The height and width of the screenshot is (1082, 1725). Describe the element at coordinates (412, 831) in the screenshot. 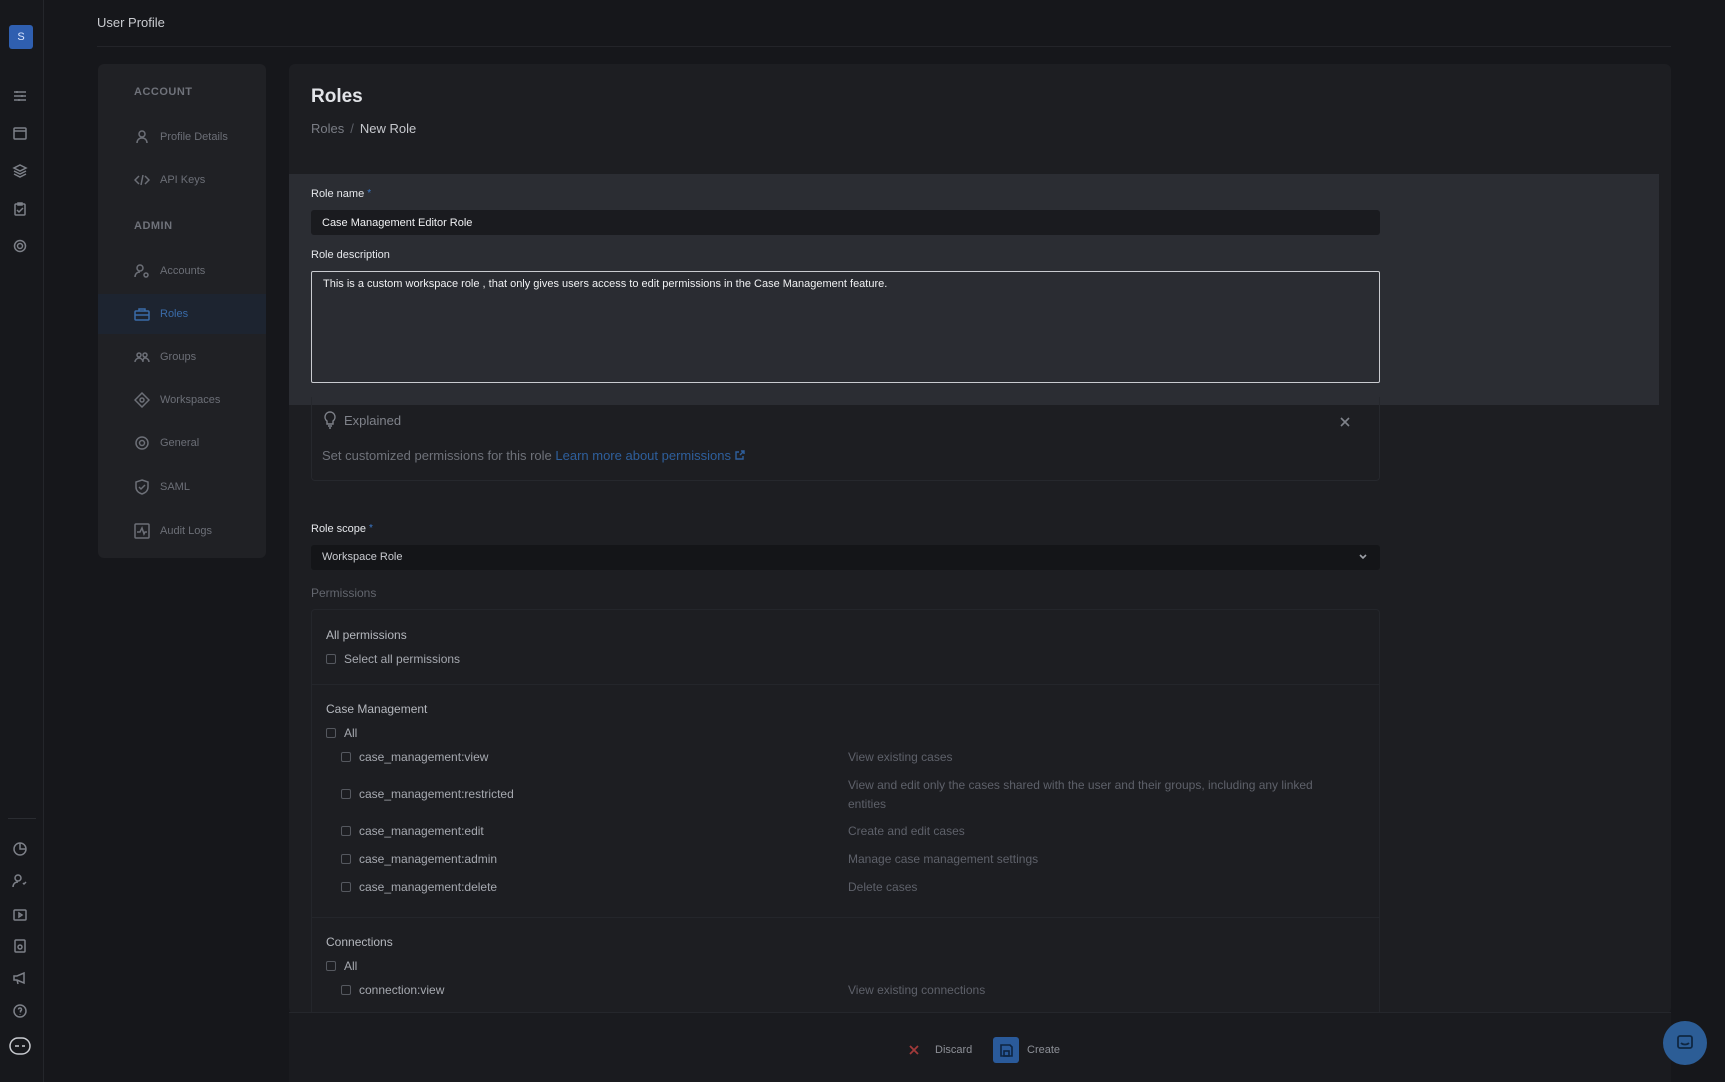

I see `perm-checkbox-case-edit: case_management:edit` at that location.